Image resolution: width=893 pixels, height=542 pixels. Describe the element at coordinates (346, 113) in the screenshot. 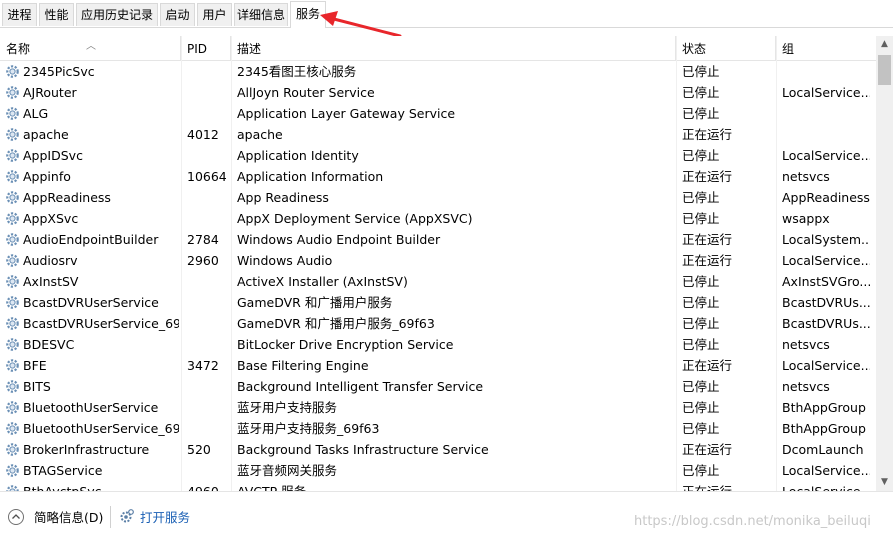

I see `service-description: Application Layer Gateway Service` at that location.